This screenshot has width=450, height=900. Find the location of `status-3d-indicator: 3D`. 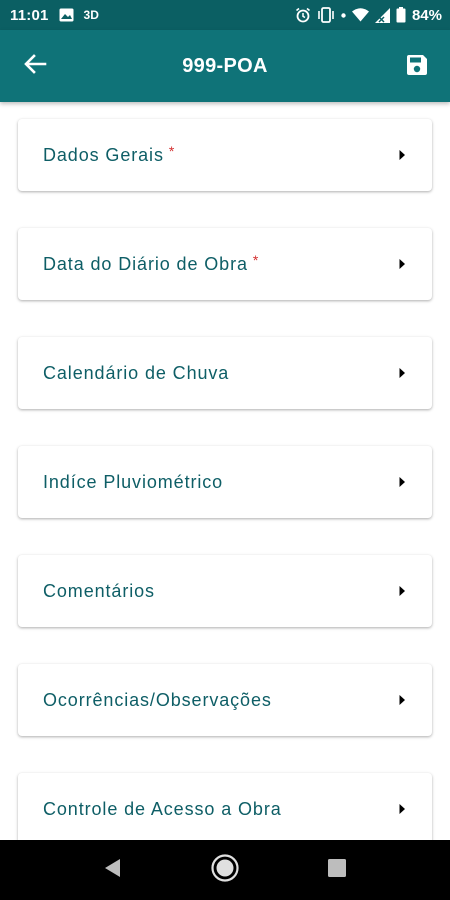

status-3d-indicator: 3D is located at coordinates (91, 15).